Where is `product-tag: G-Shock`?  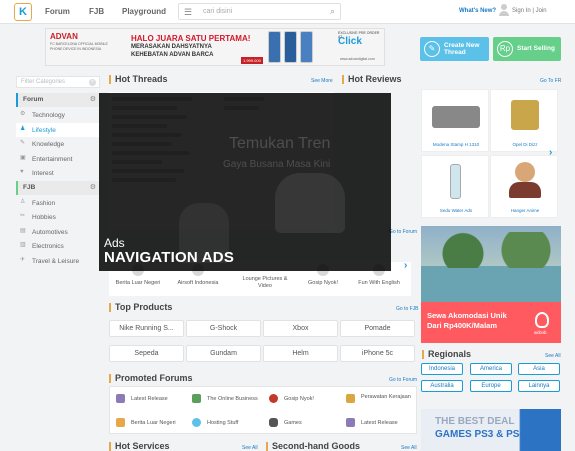
product-tag: G-Shock is located at coordinates (223, 328).